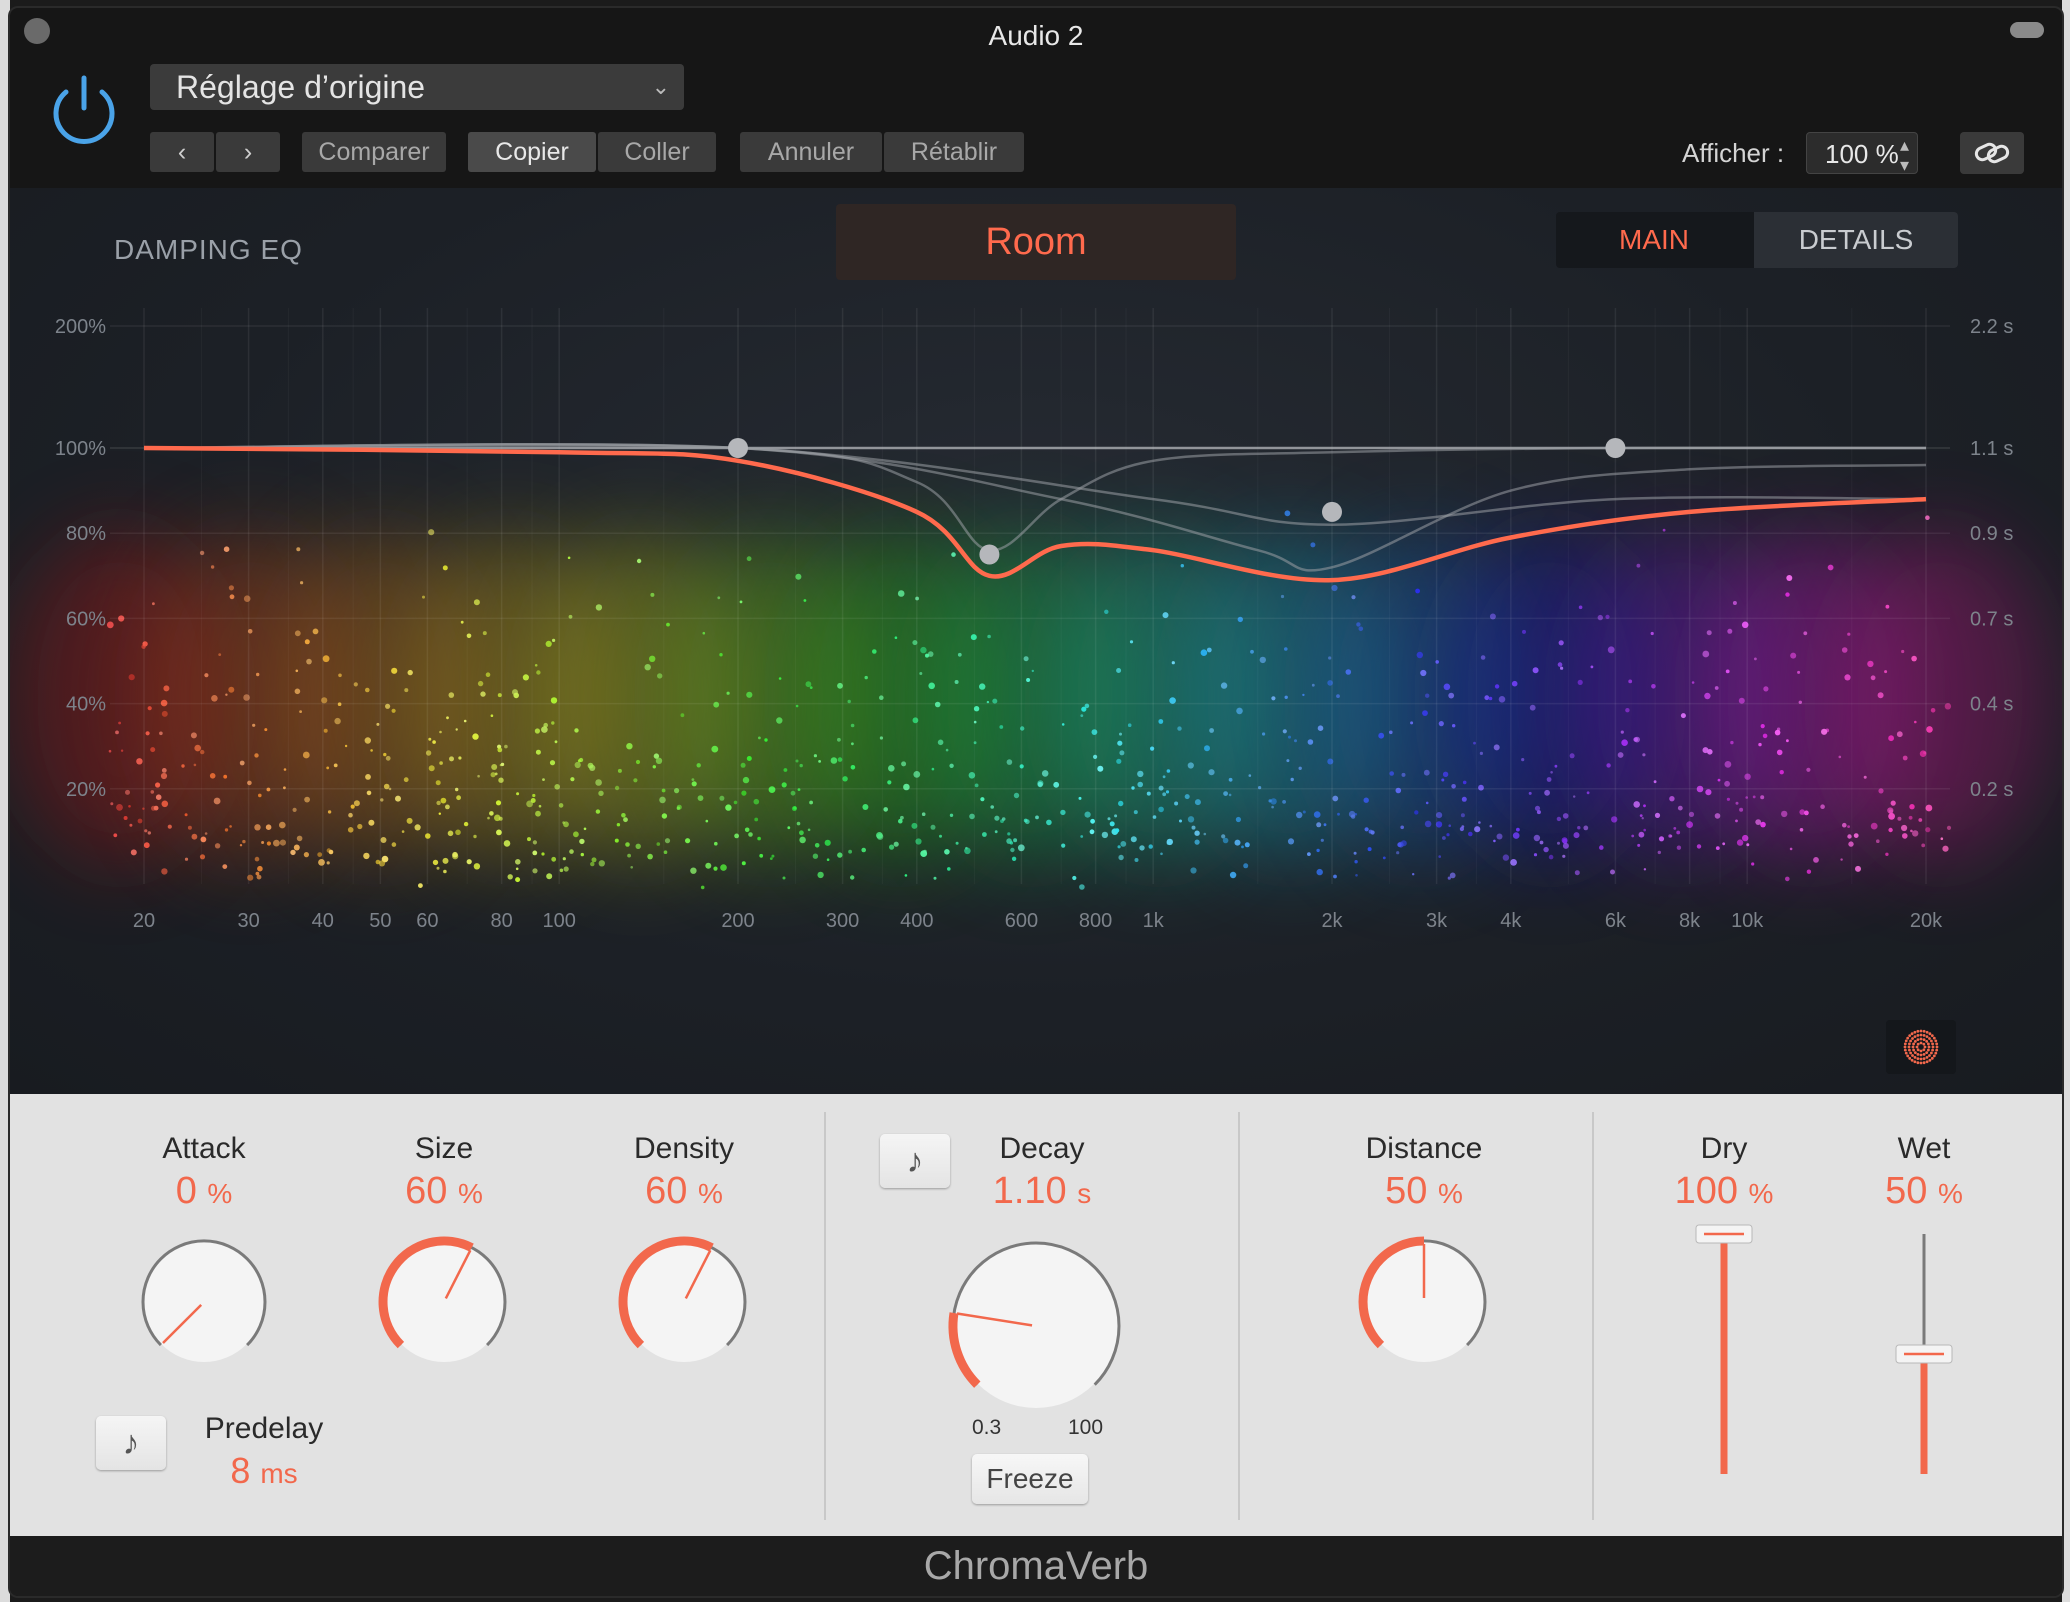 The image size is (2070, 1602). Describe the element at coordinates (1761, 1193) in the screenshot. I see `dry-unit: %` at that location.